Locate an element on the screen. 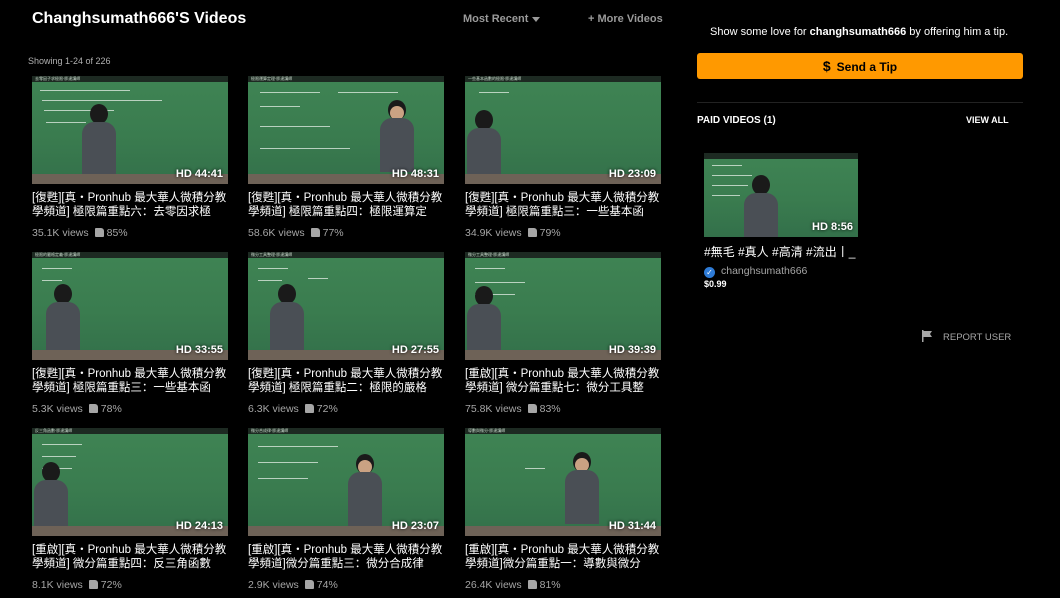 The width and height of the screenshot is (1060, 598). paid-video-user: ✓ changhsumath666 is located at coordinates (755, 271).